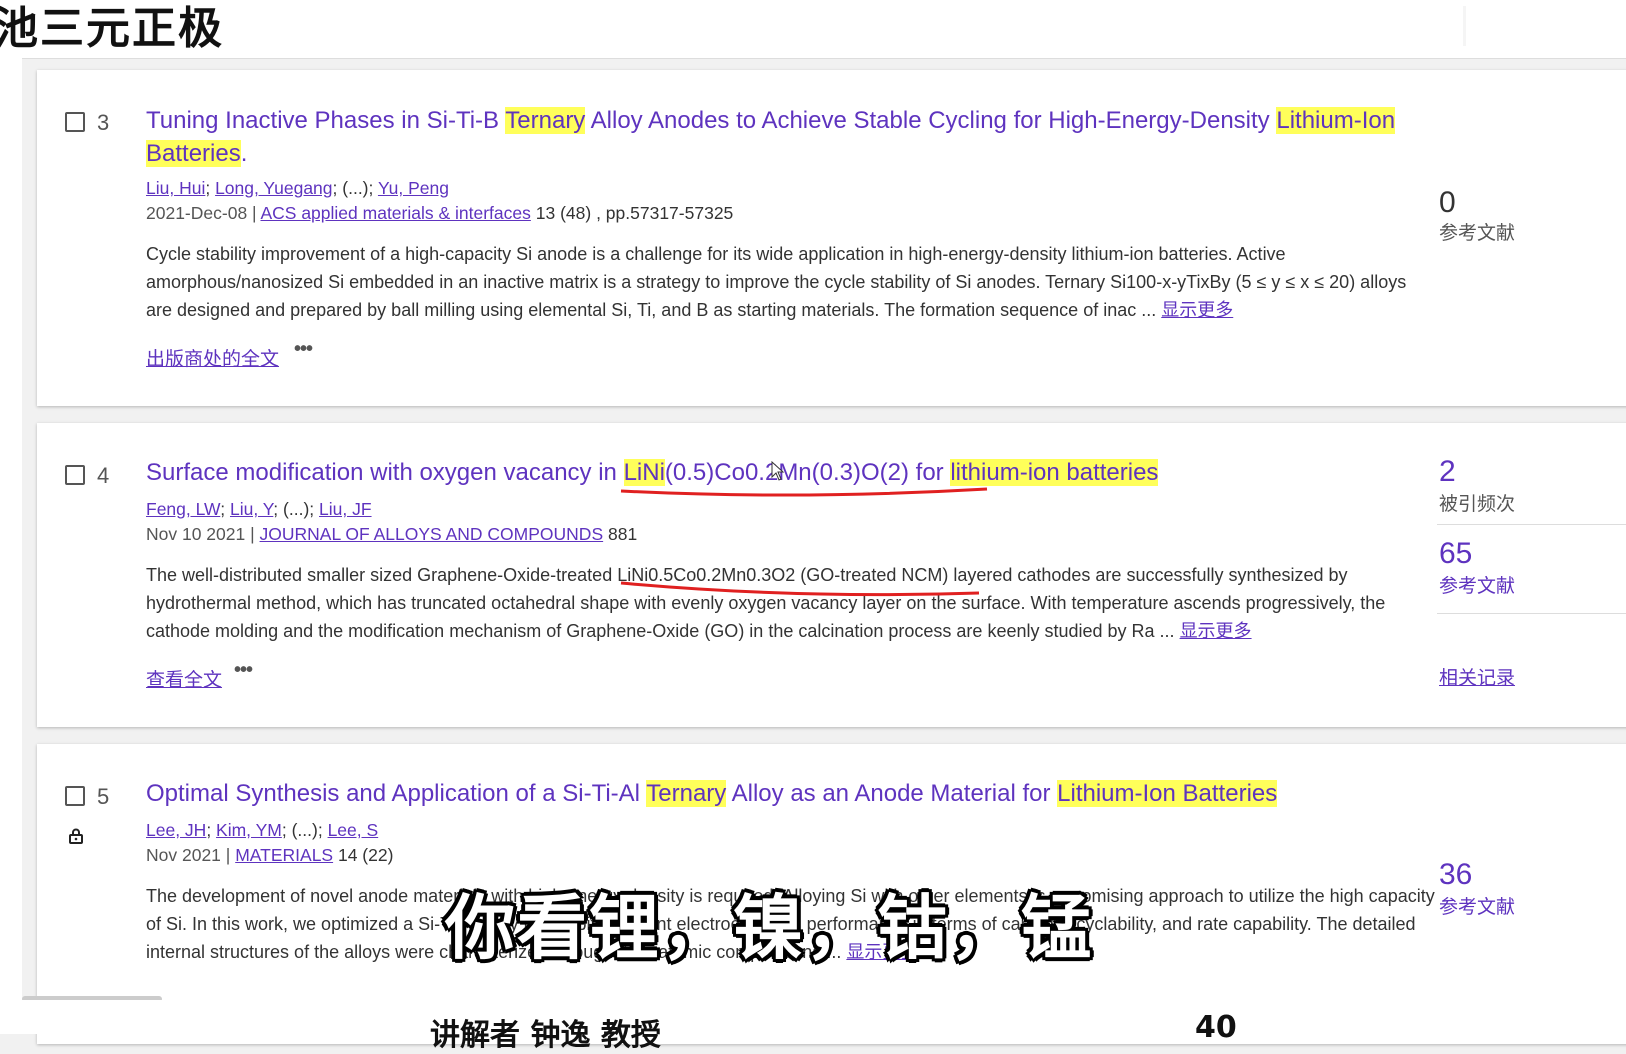  What do you see at coordinates (1054, 472) in the screenshot?
I see `highlighted-term: lithium-ion batteries` at bounding box center [1054, 472].